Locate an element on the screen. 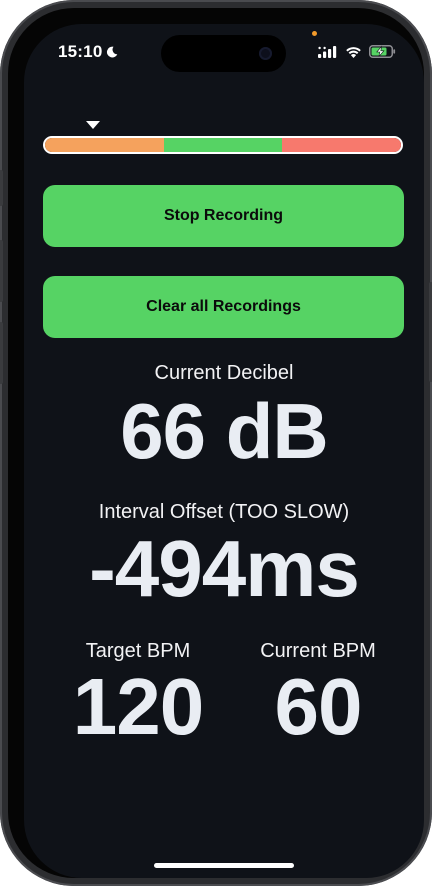 This screenshot has width=432, height=886. camera-icon is located at coordinates (265, 53).